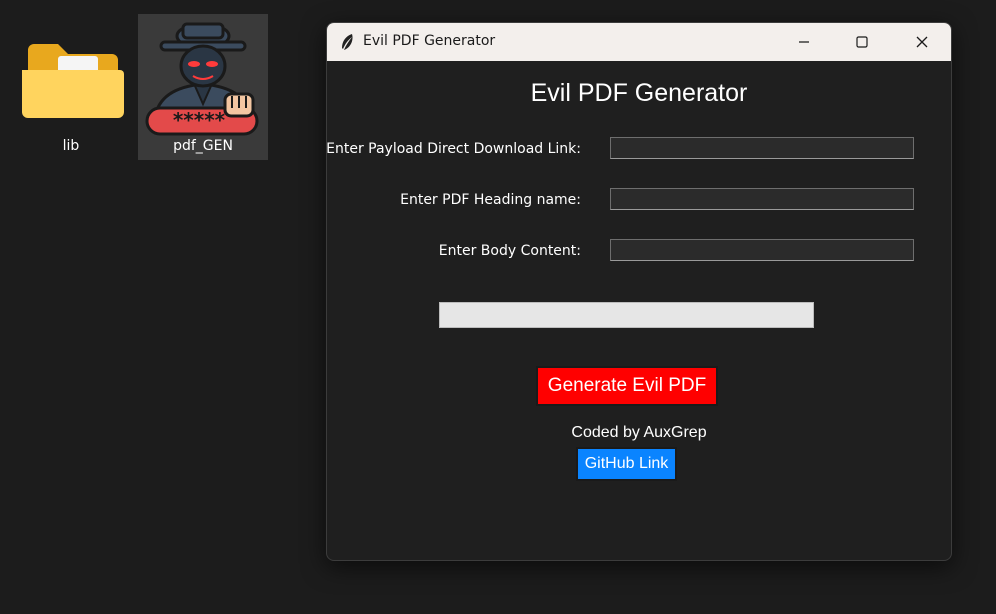 The image size is (996, 614). I want to click on pdf-heading-input, so click(762, 199).